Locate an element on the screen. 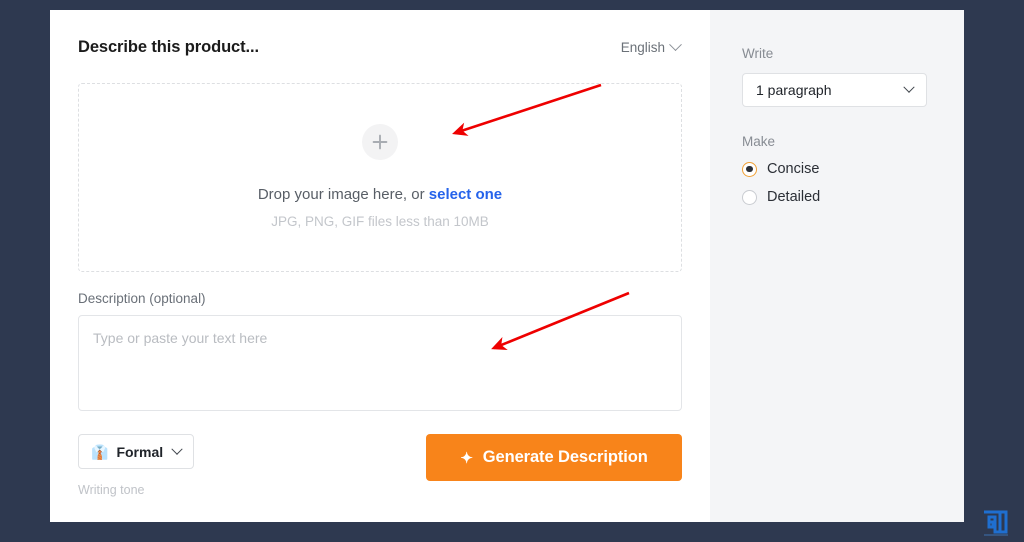  radio-option-detailed: Detailed is located at coordinates (853, 197).